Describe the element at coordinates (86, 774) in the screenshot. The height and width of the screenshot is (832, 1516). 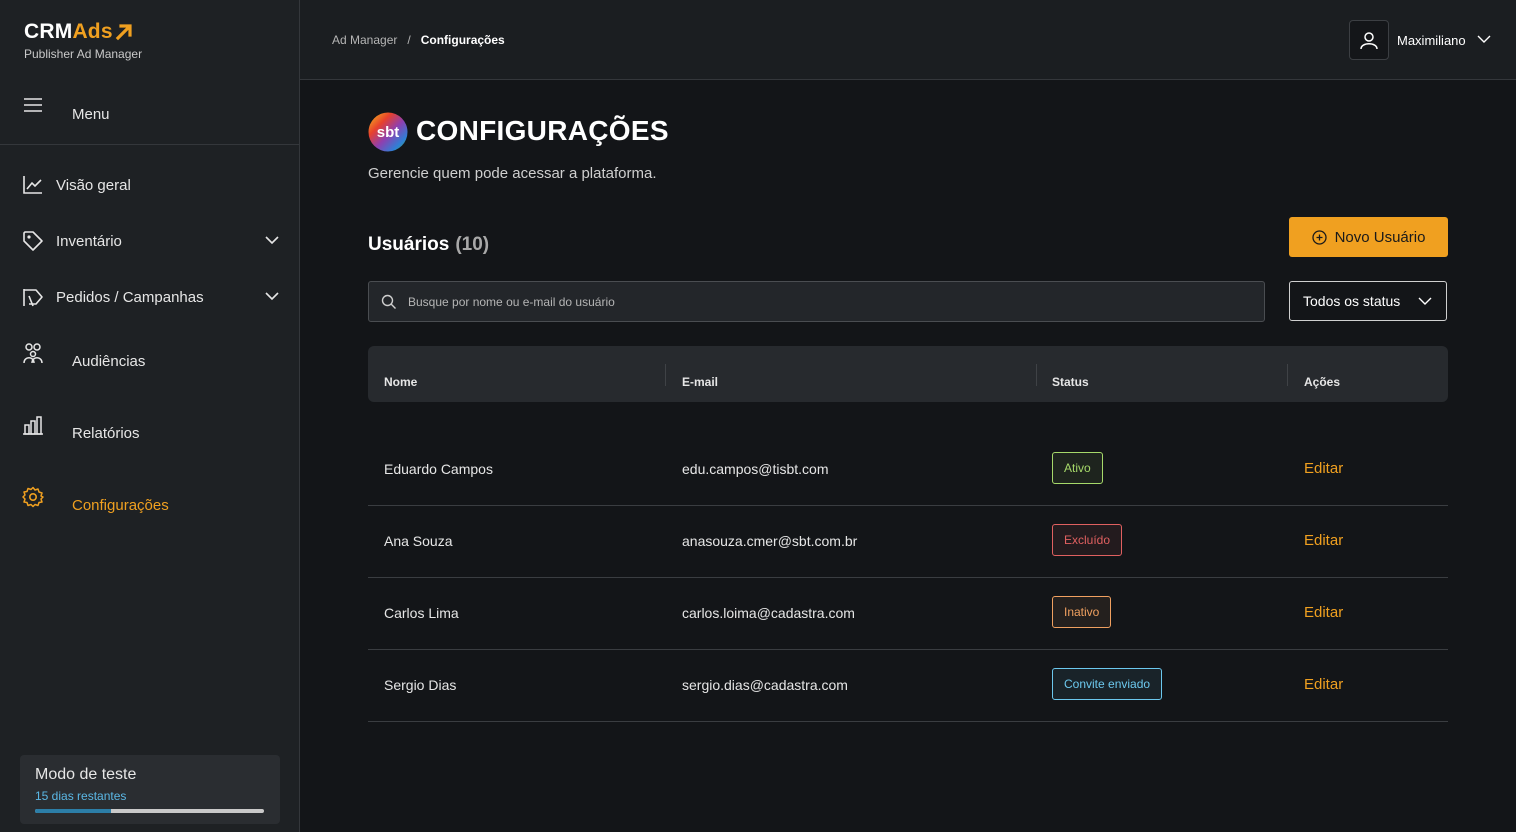
I see `trial-title: Modo de teste` at that location.